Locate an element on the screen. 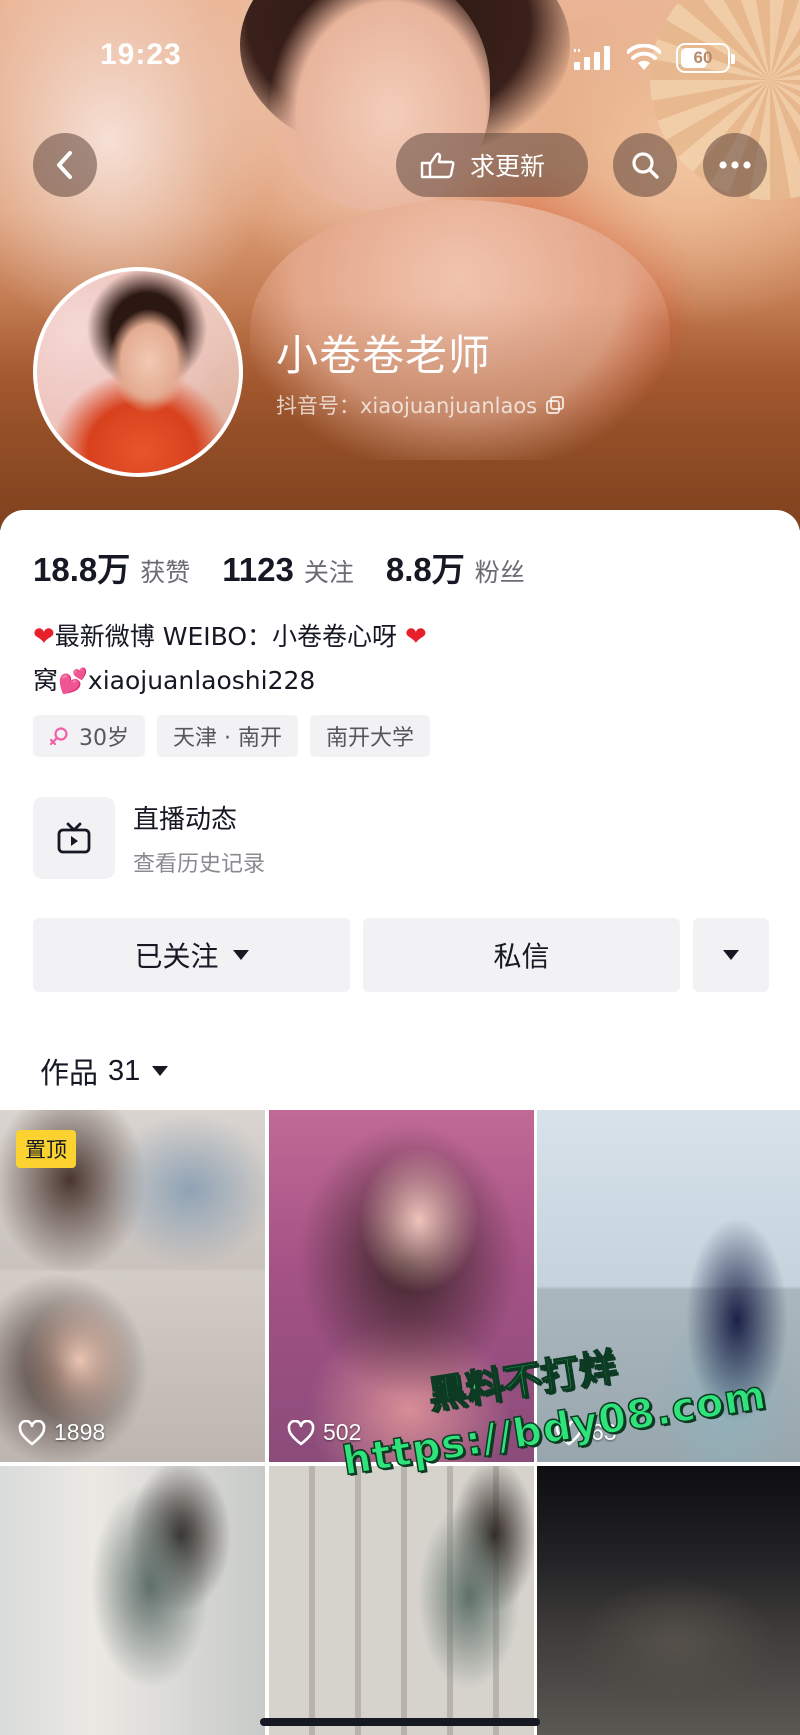  like-count: 502 is located at coordinates (324, 1432).